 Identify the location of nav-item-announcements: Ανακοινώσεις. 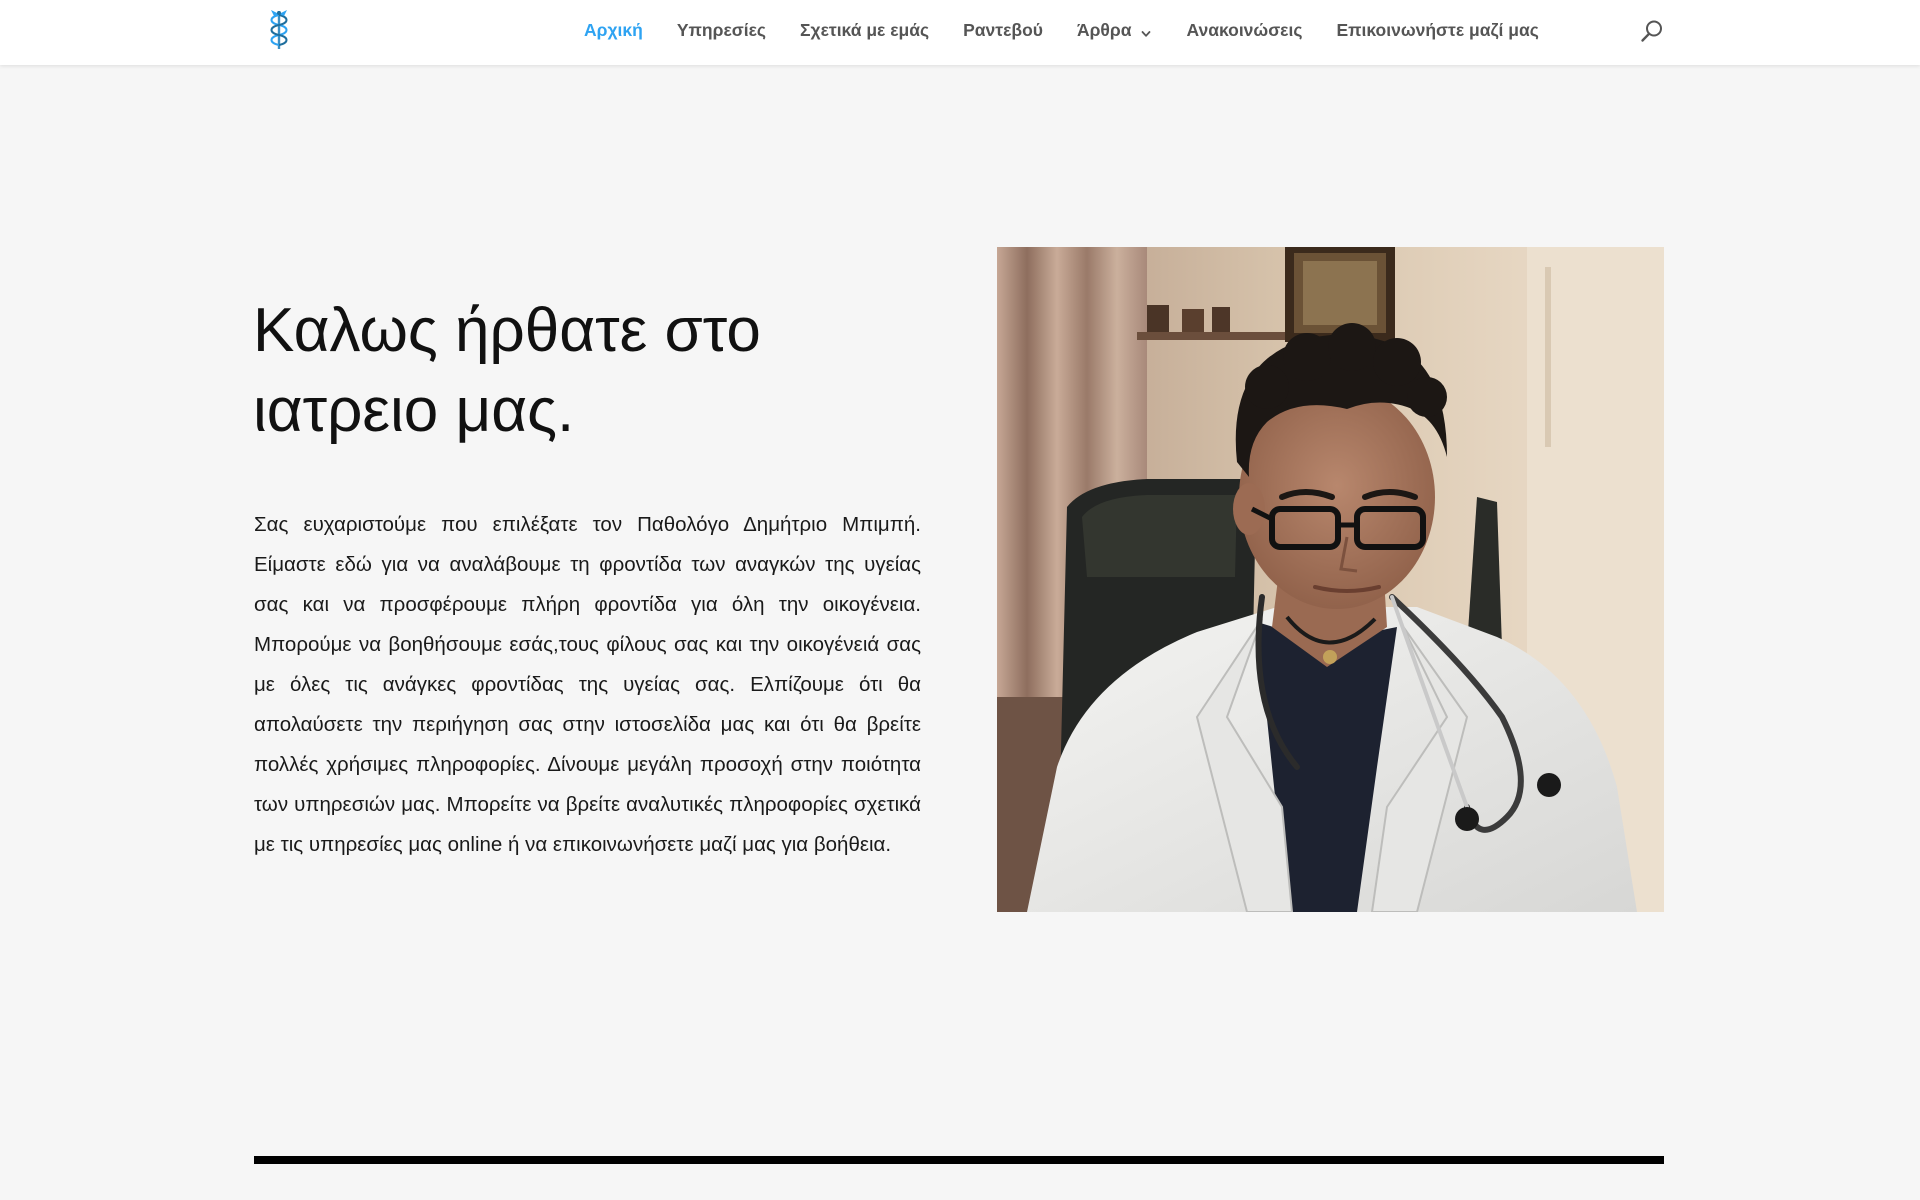
(1244, 30).